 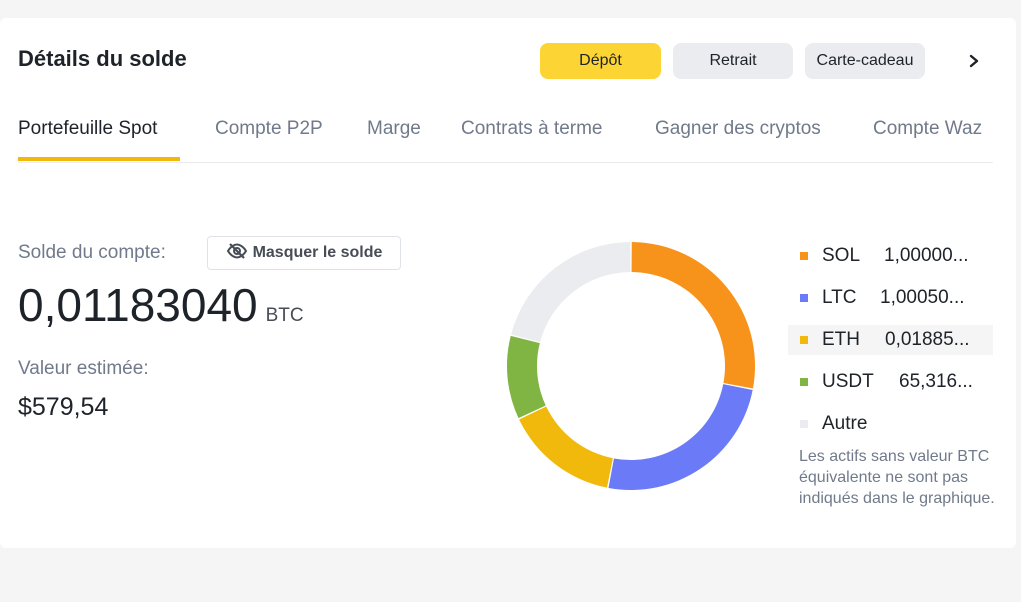 I want to click on legend-label: Autre, so click(x=845, y=423).